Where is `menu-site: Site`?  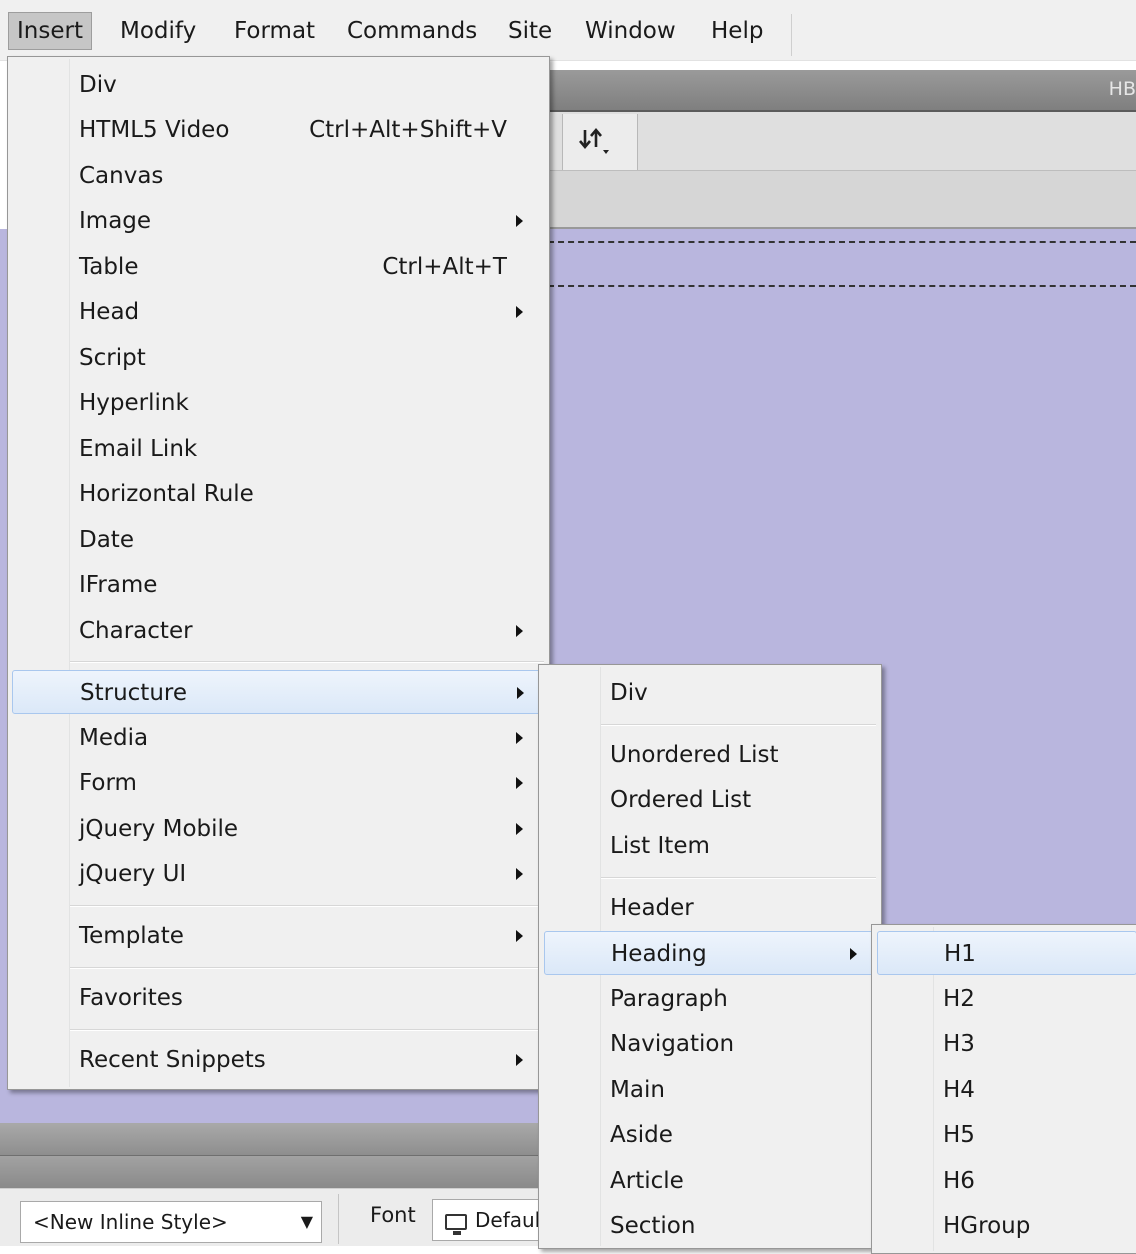
menu-site: Site is located at coordinates (530, 31).